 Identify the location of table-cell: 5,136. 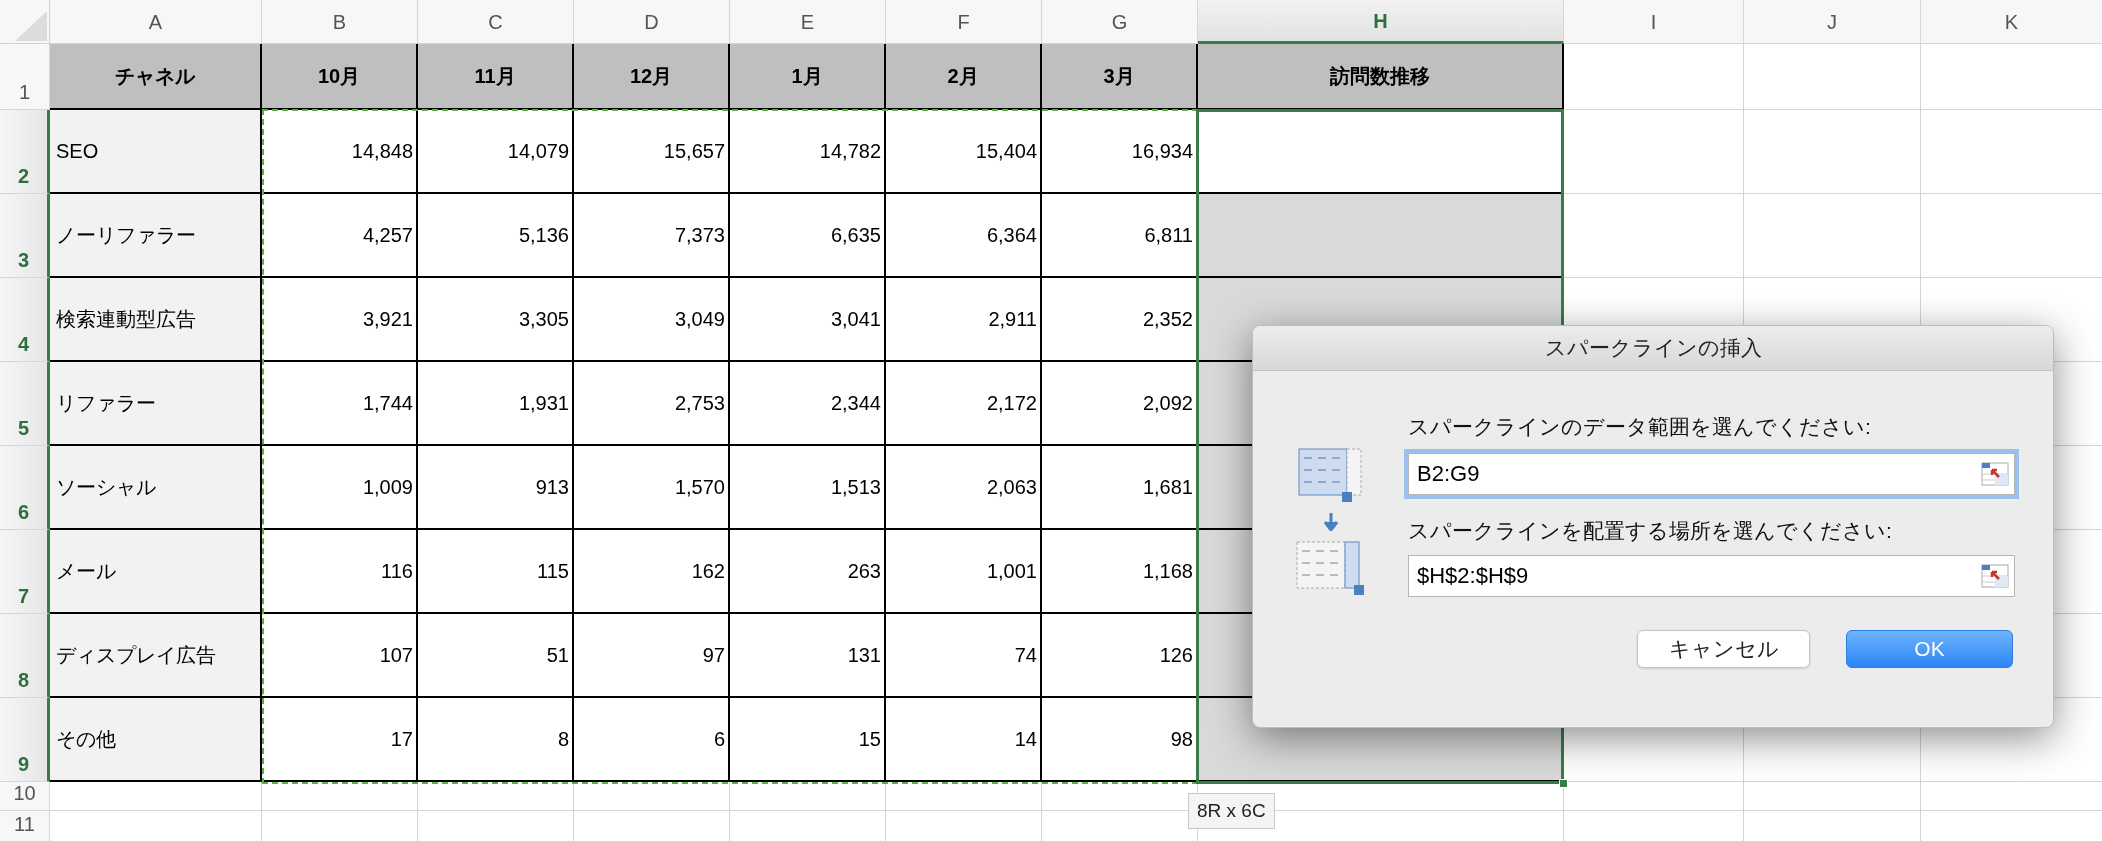
(496, 236).